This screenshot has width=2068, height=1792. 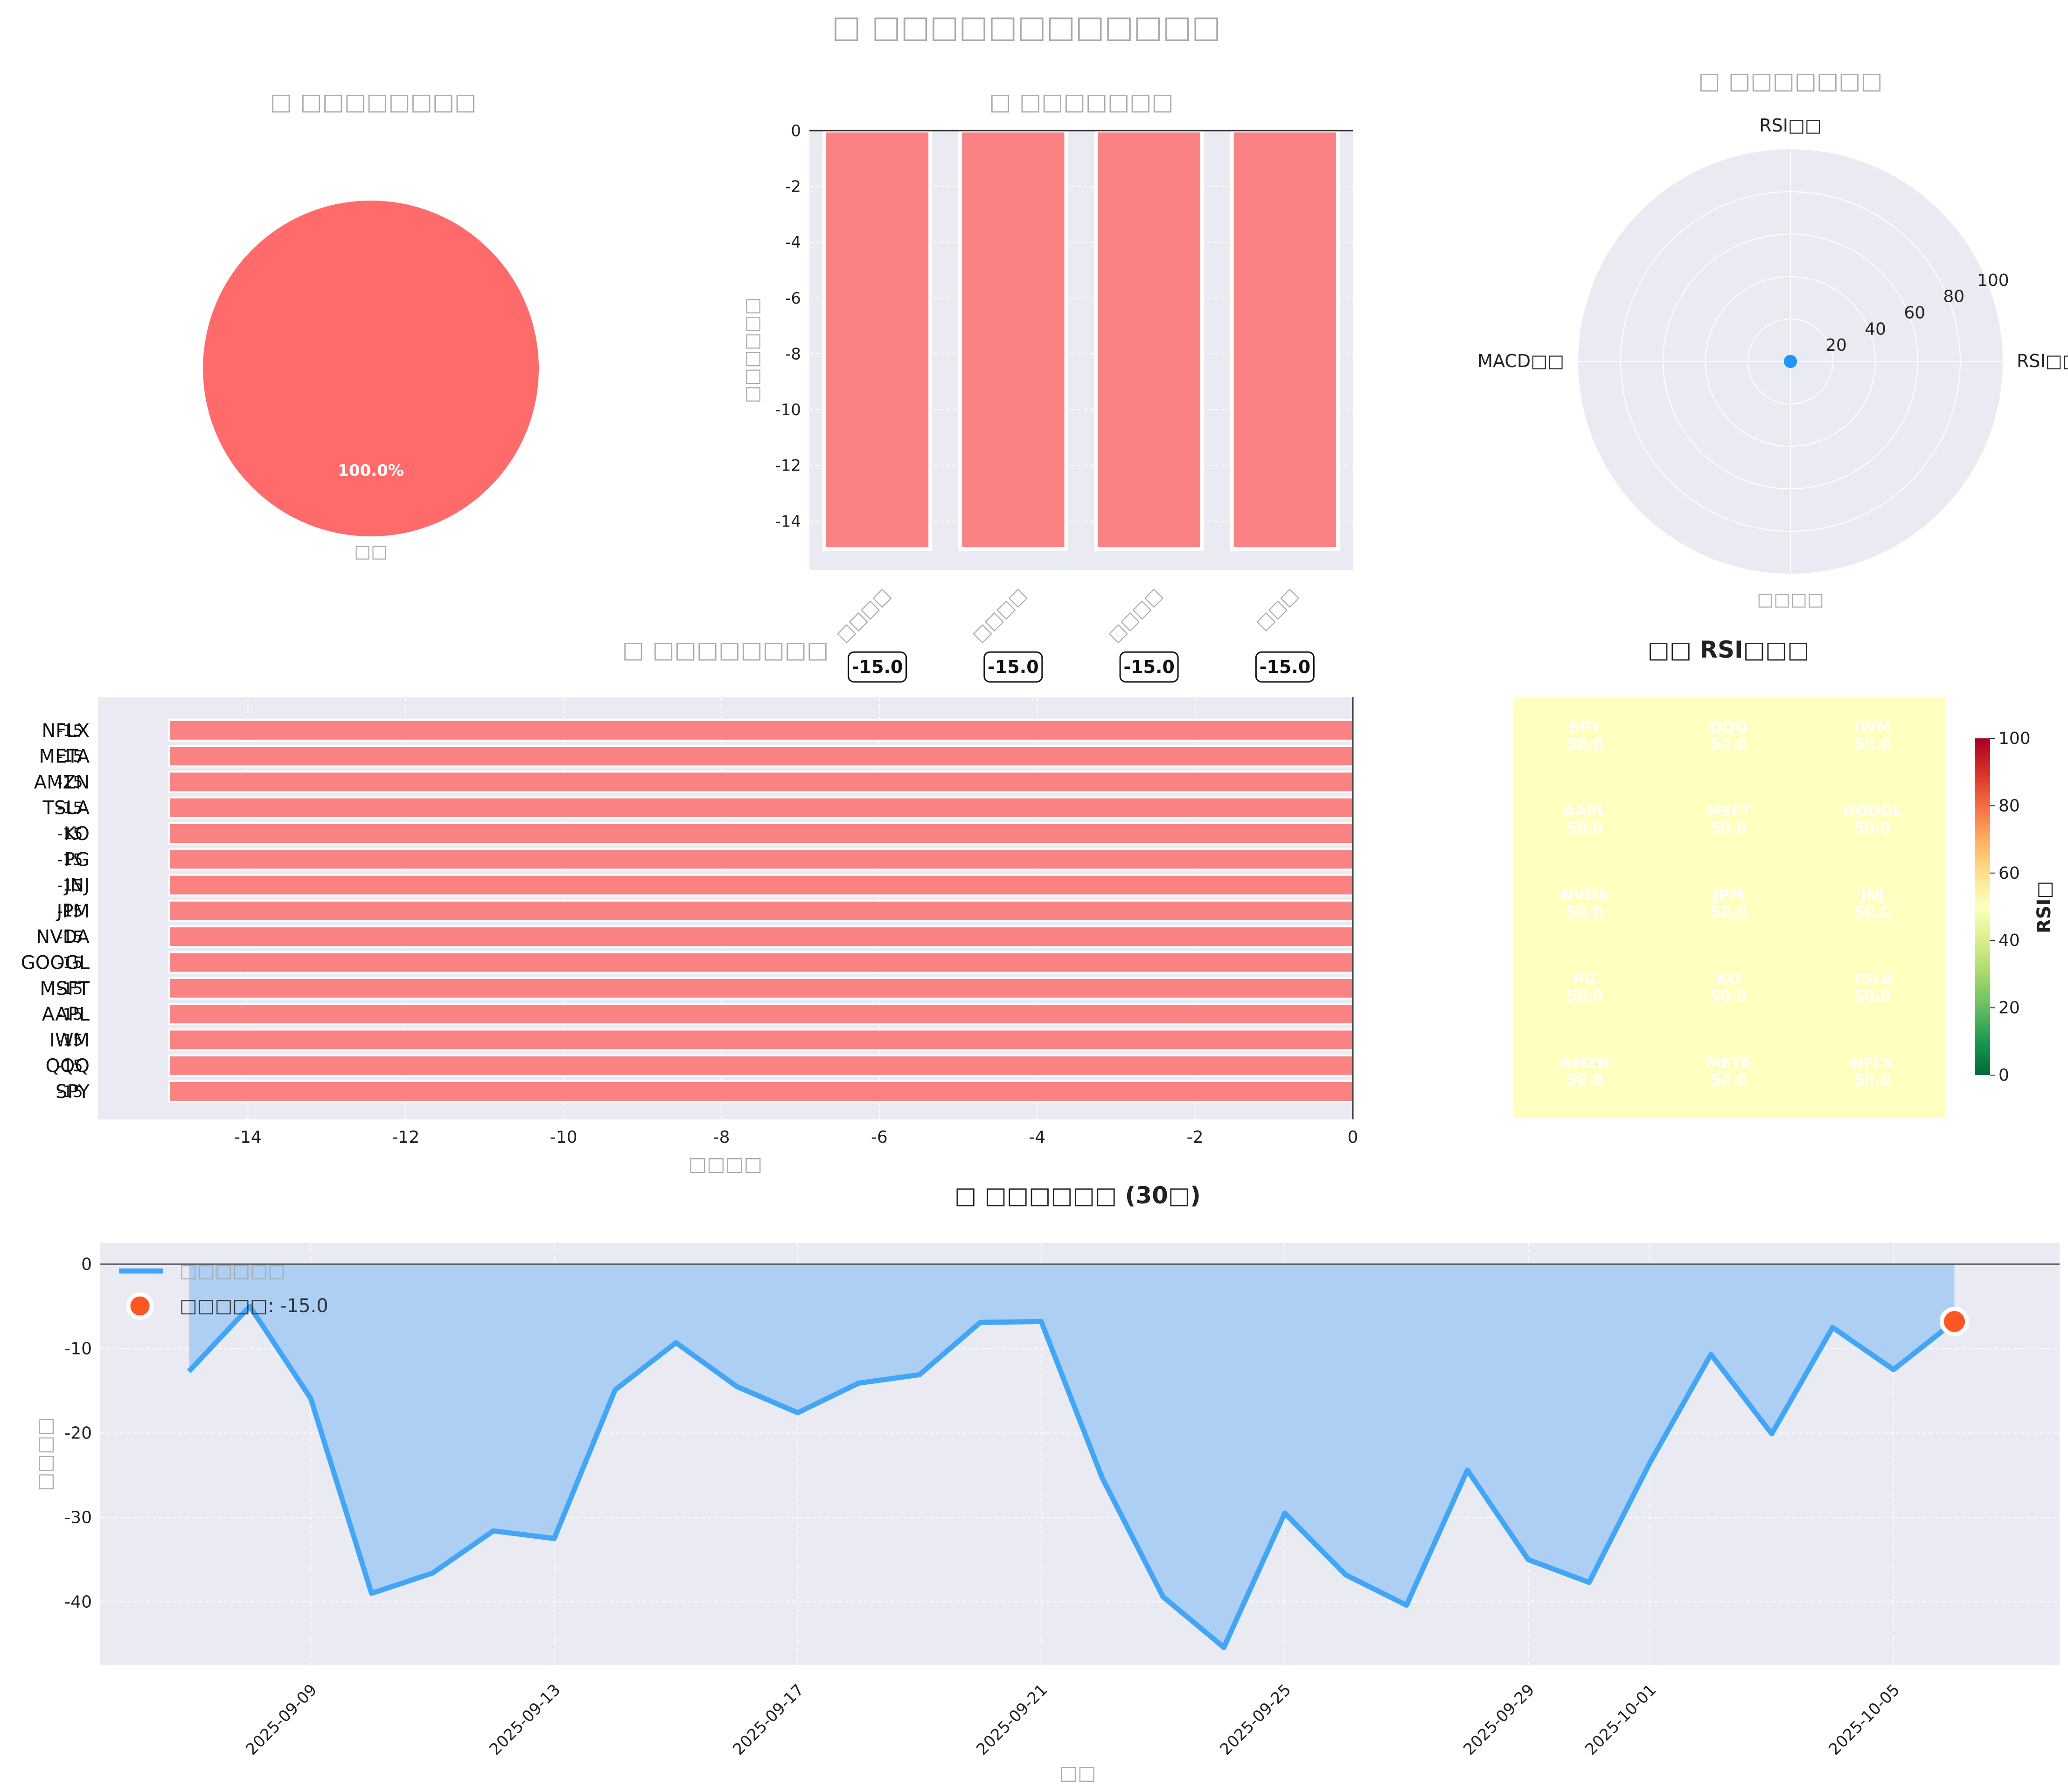 I want to click on bar-ylabel: □□□□□□, so click(x=752, y=350).